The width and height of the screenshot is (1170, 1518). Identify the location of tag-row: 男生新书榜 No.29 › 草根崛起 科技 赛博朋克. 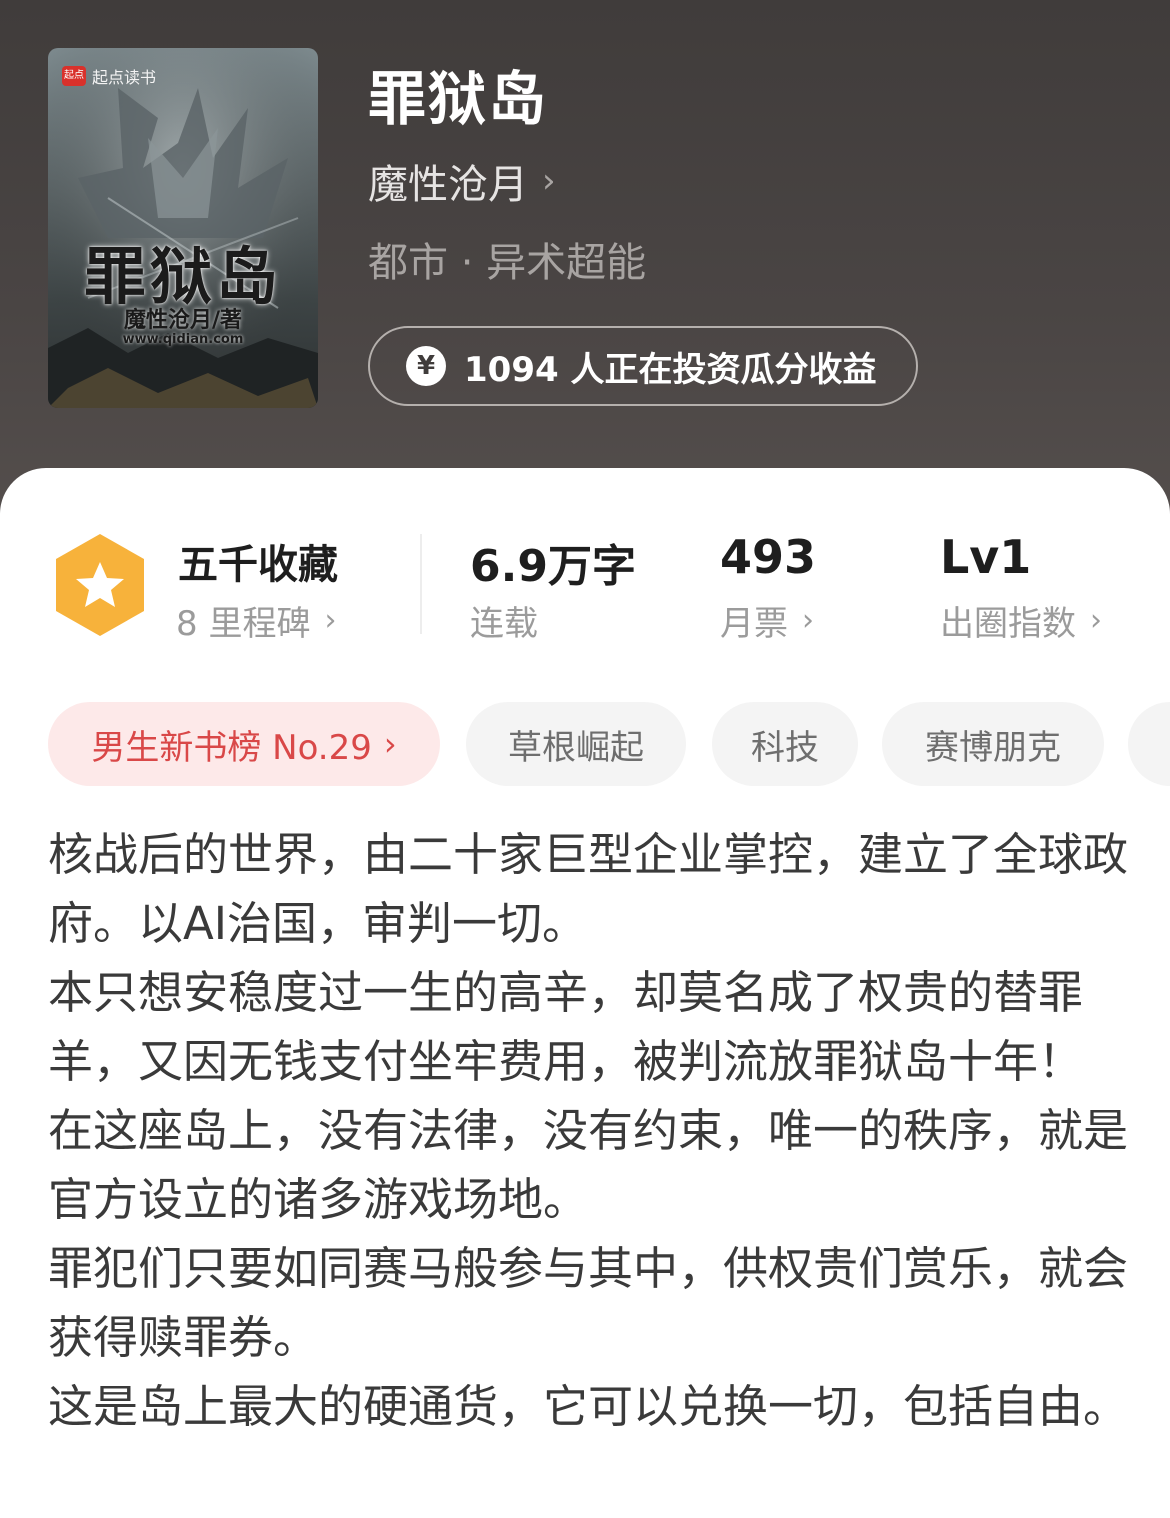
(609, 744).